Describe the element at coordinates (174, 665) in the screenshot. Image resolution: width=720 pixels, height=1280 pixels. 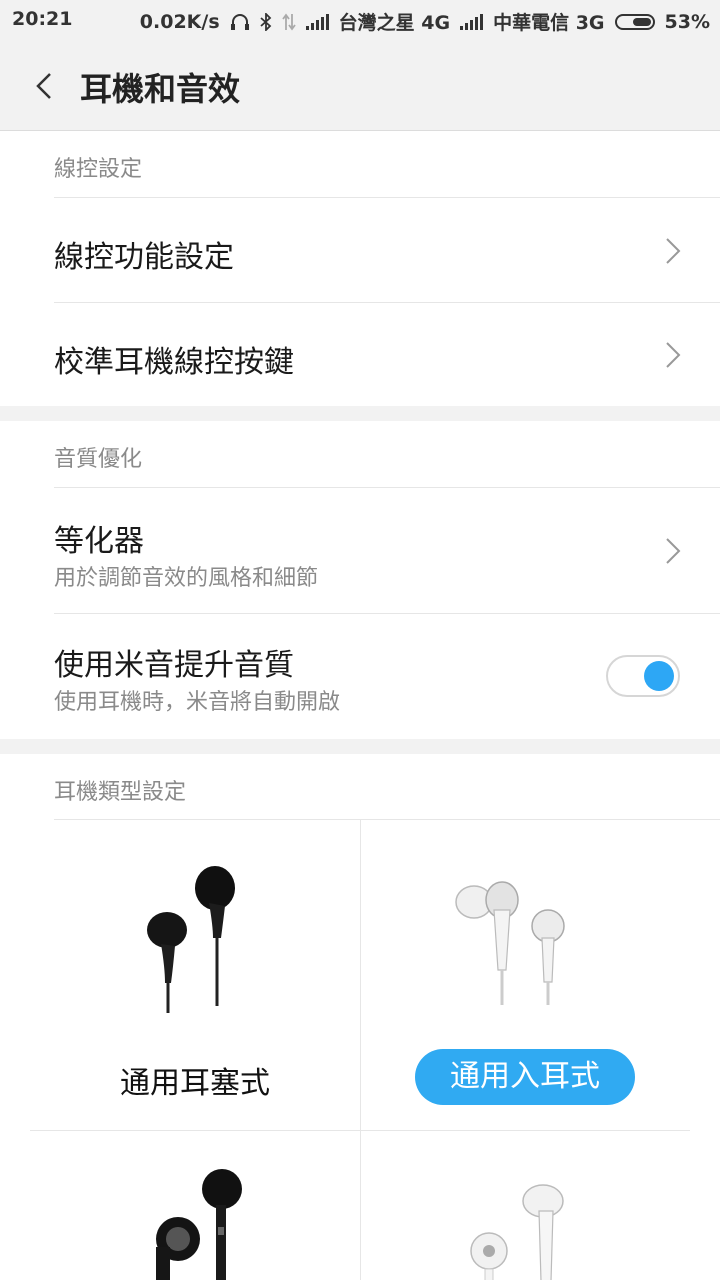
I see `item-title: 使用米音提升音質` at that location.